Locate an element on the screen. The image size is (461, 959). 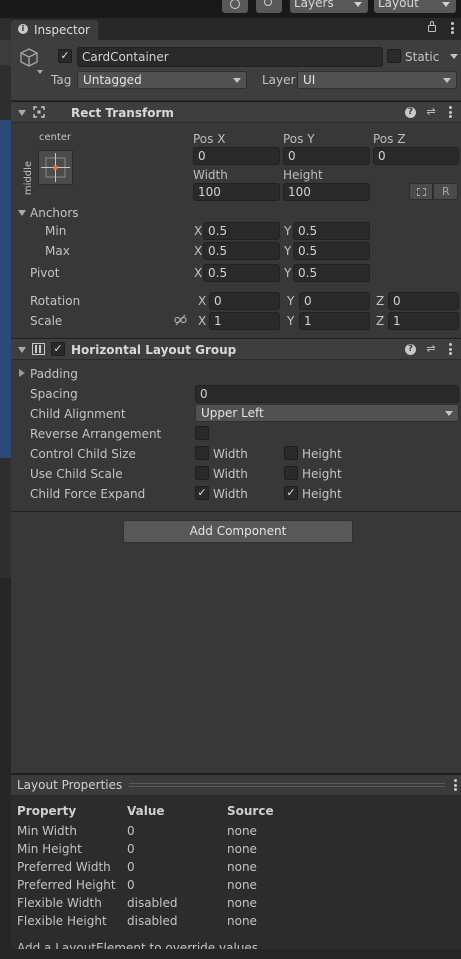
child-force-expand-label: Child Force Expand is located at coordinates (88, 494).